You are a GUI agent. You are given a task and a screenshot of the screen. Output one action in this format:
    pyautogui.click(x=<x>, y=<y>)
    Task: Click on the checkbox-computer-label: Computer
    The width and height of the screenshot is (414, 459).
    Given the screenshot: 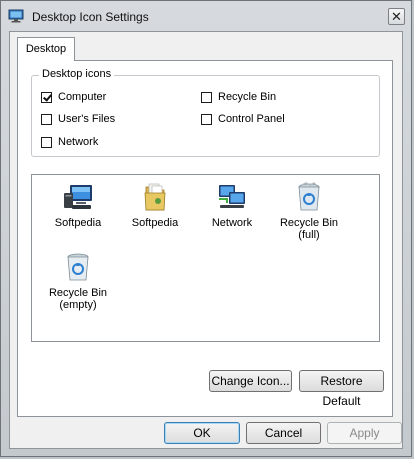 What is the action you would take?
    pyautogui.click(x=82, y=97)
    